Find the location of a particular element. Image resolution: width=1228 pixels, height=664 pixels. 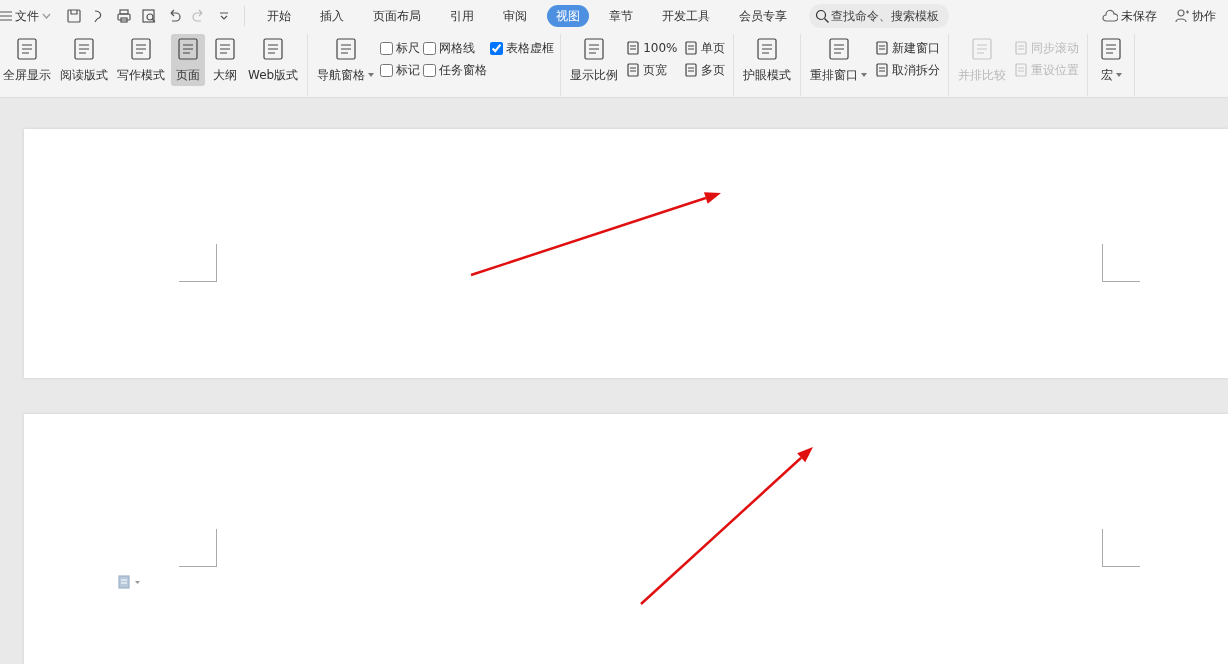

ribbon-tab: 会员专享 is located at coordinates (763, 16).